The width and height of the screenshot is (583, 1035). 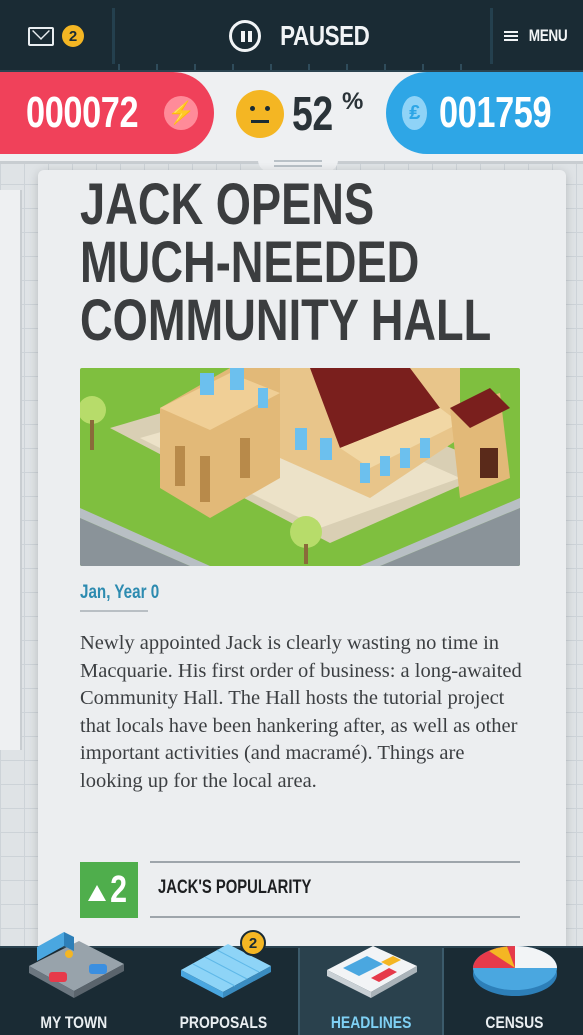 I want to click on mail-count-badge: 2, so click(x=73, y=36).